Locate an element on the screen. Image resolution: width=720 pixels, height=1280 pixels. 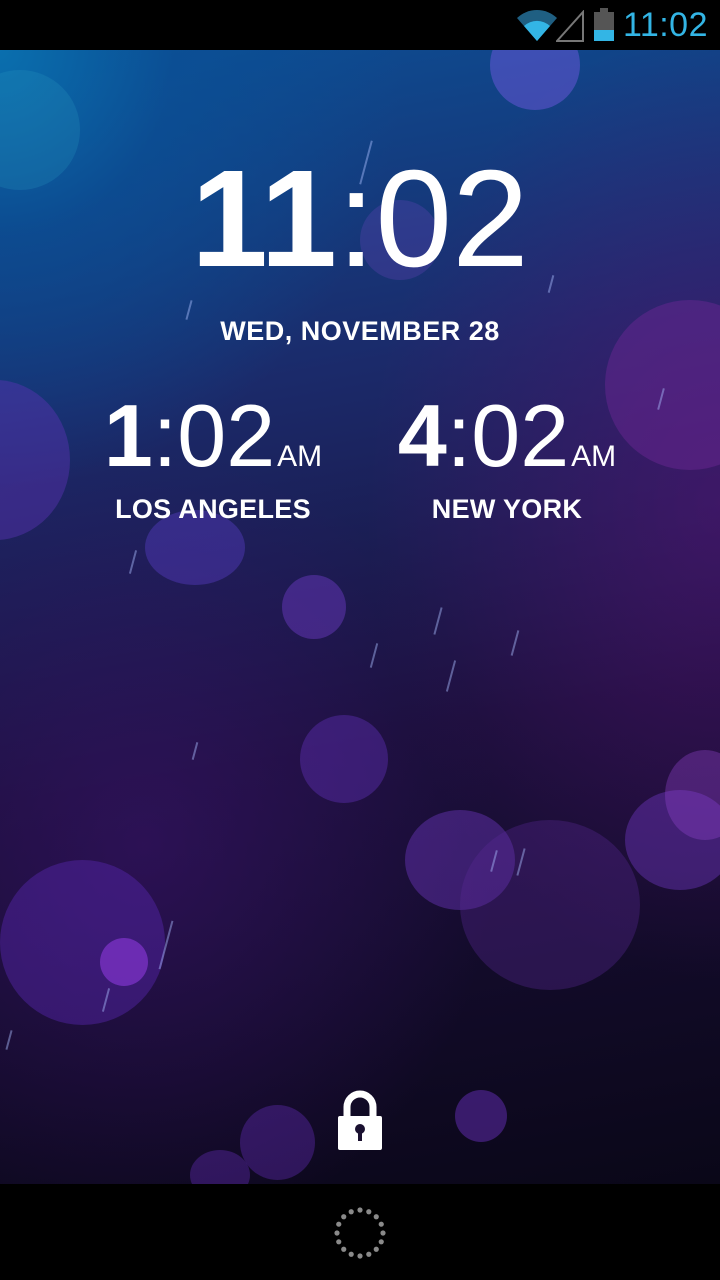
world-clock-hours: 4 is located at coordinates (422, 435).